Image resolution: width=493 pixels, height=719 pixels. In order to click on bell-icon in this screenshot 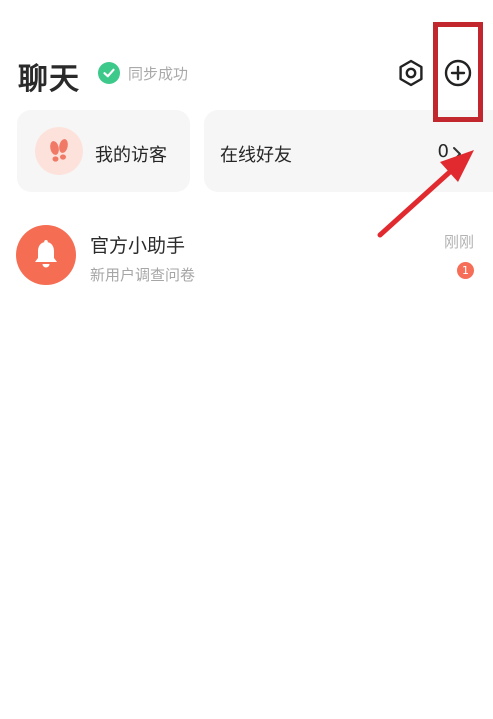, I will do `click(46, 254)`.